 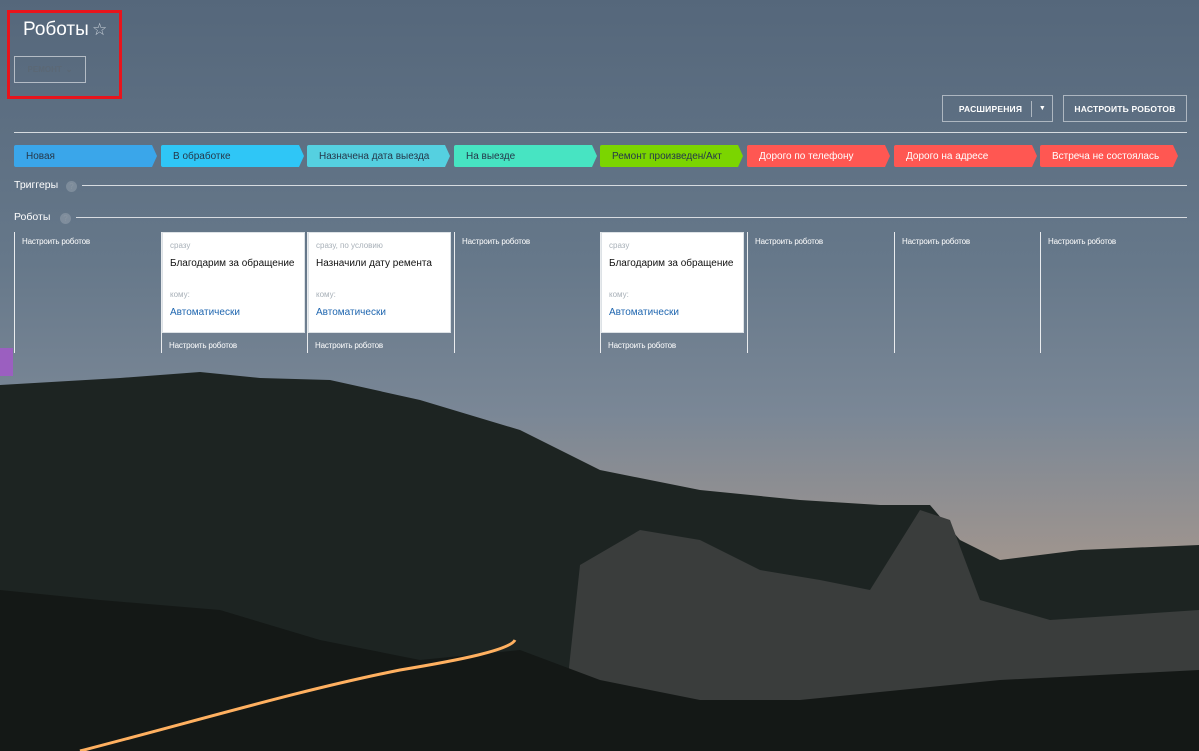 I want to click on robot-name: Назначили дату ремента, so click(x=374, y=263).